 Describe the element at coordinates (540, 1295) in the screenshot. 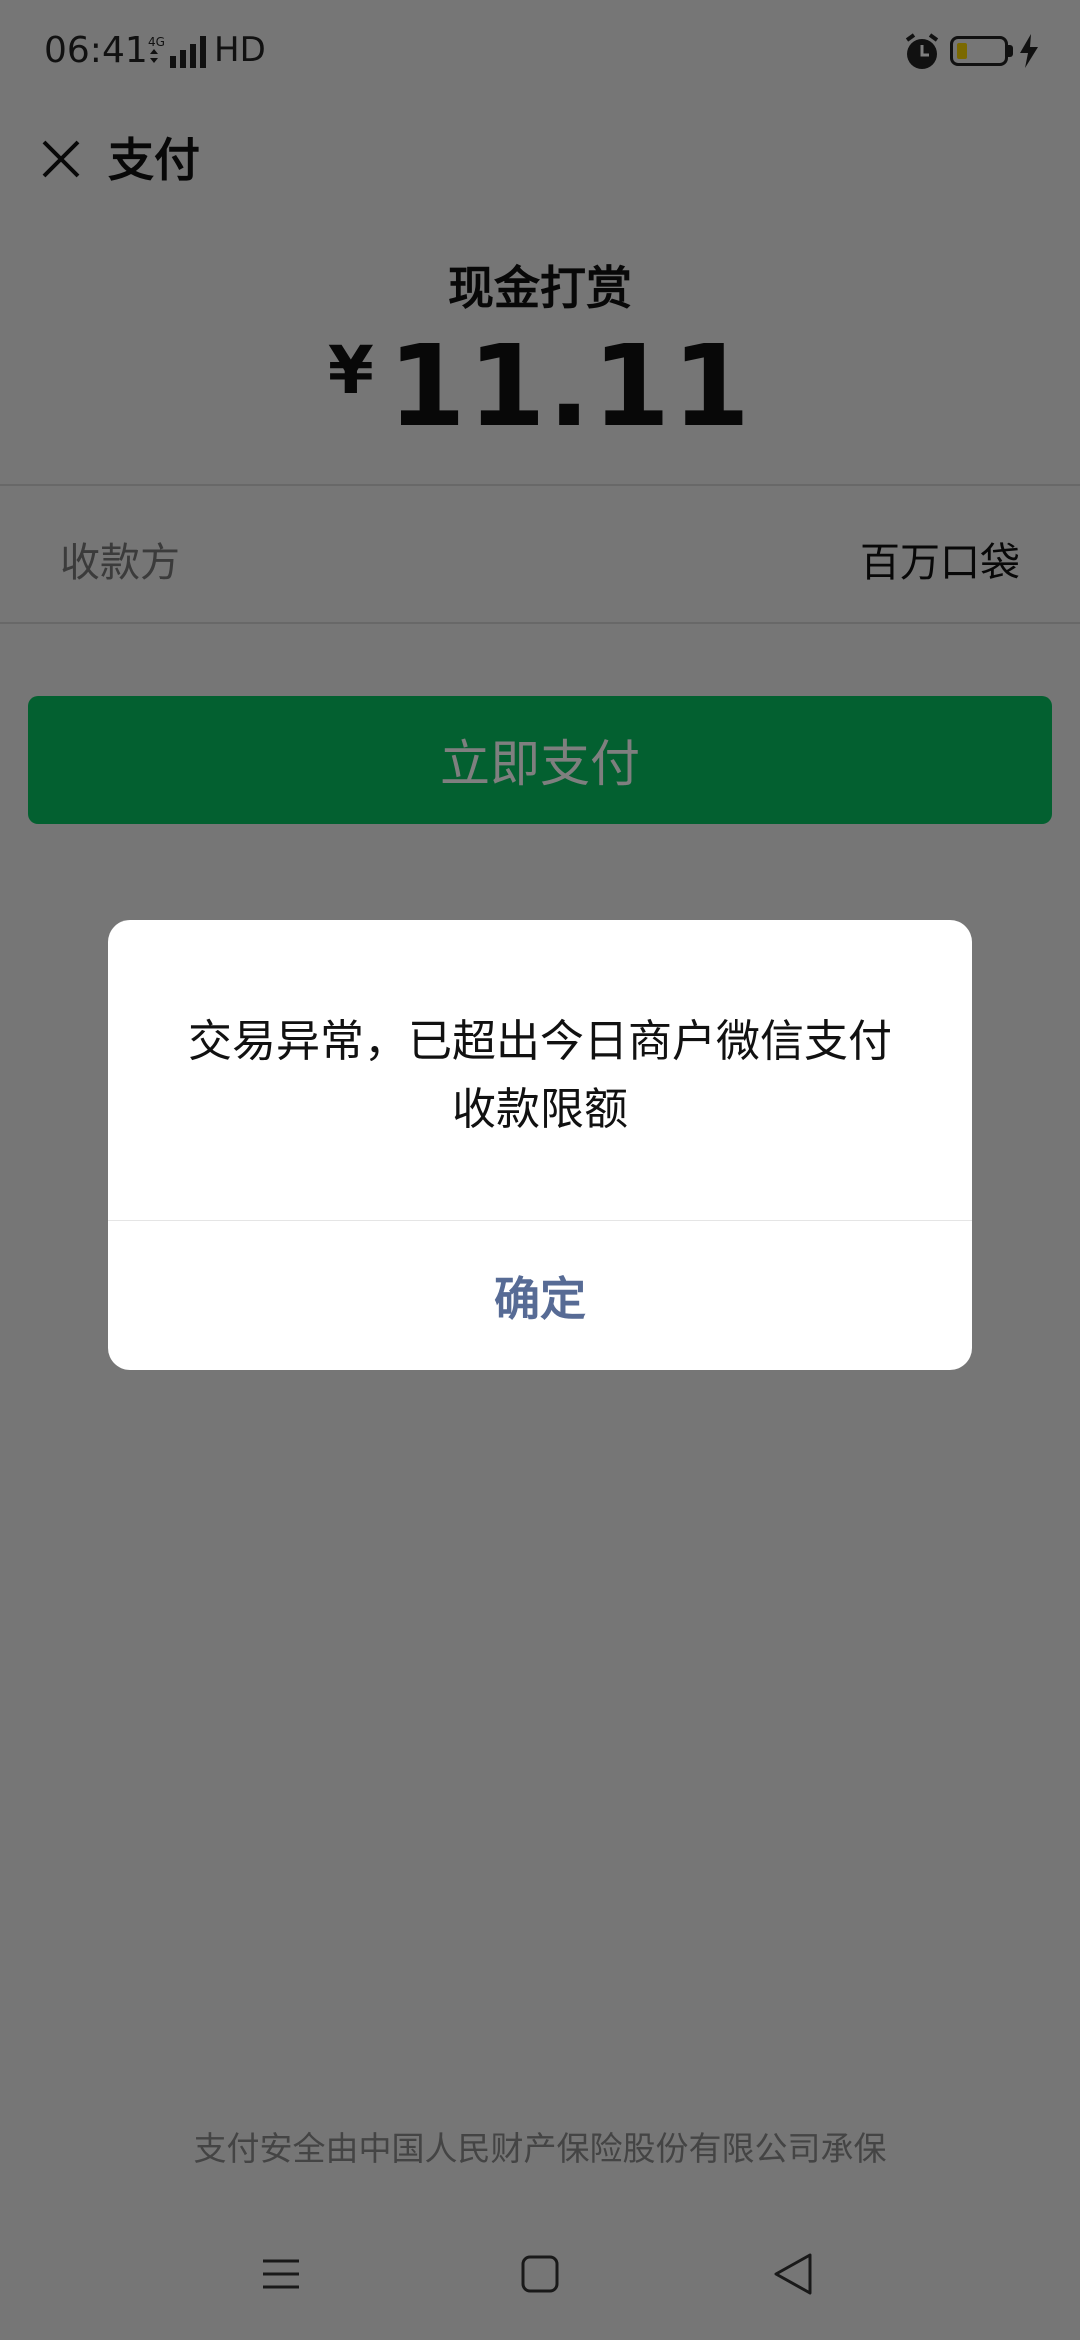

I see `confirm-button: 确定` at that location.